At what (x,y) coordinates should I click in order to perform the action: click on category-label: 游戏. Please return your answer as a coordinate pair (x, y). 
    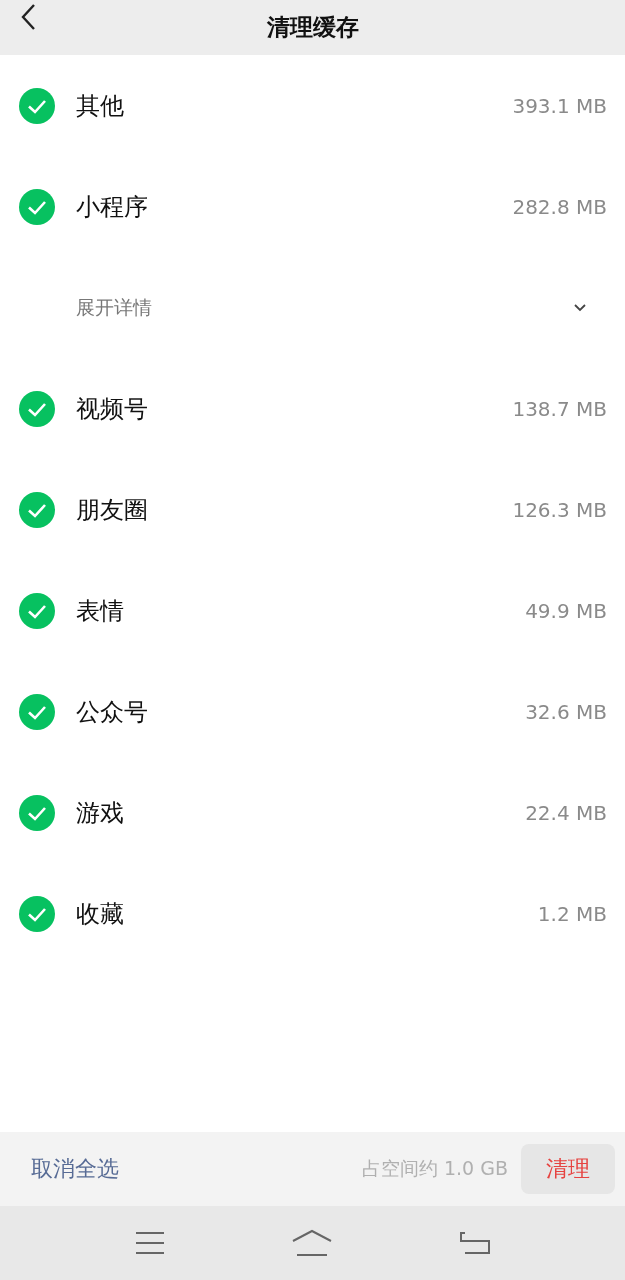
    Looking at the image, I should click on (100, 813).